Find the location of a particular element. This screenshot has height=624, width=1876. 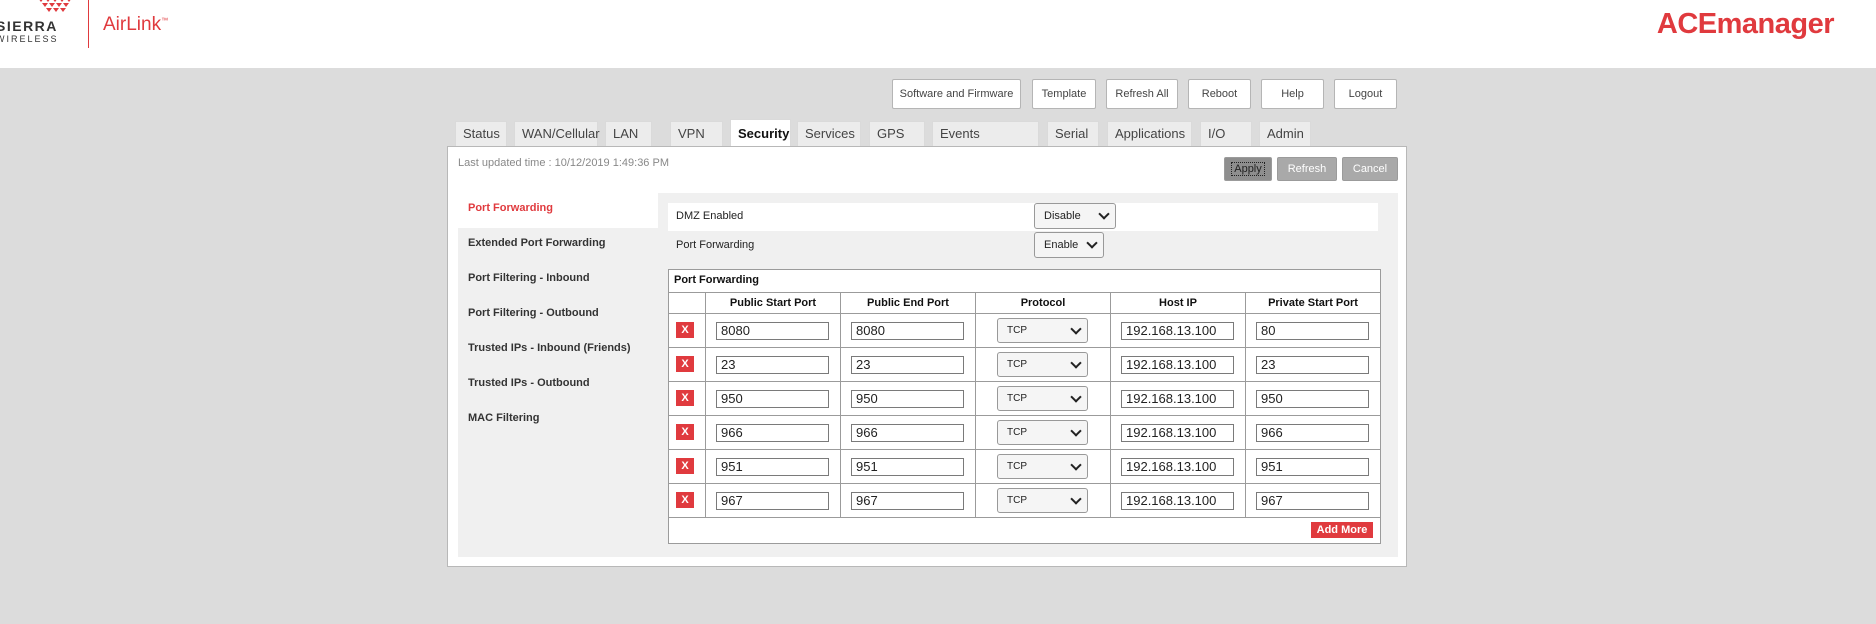

dmz-enabled-row: DMZ Enabled Disable is located at coordinates (1023, 217).